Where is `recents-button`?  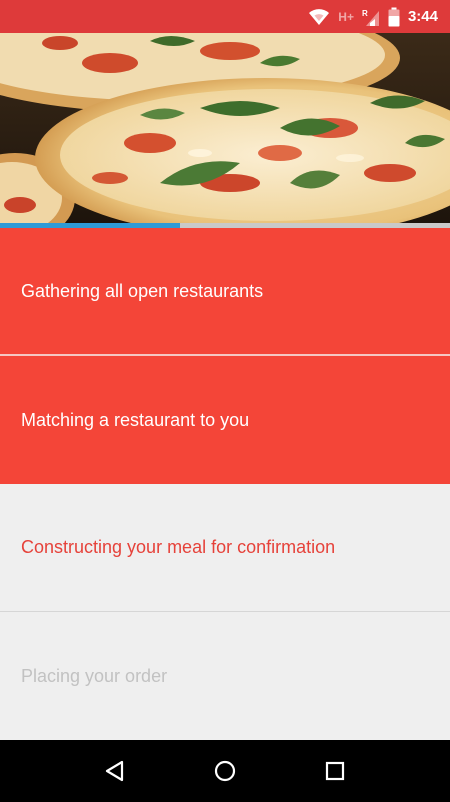
recents-button is located at coordinates (335, 771).